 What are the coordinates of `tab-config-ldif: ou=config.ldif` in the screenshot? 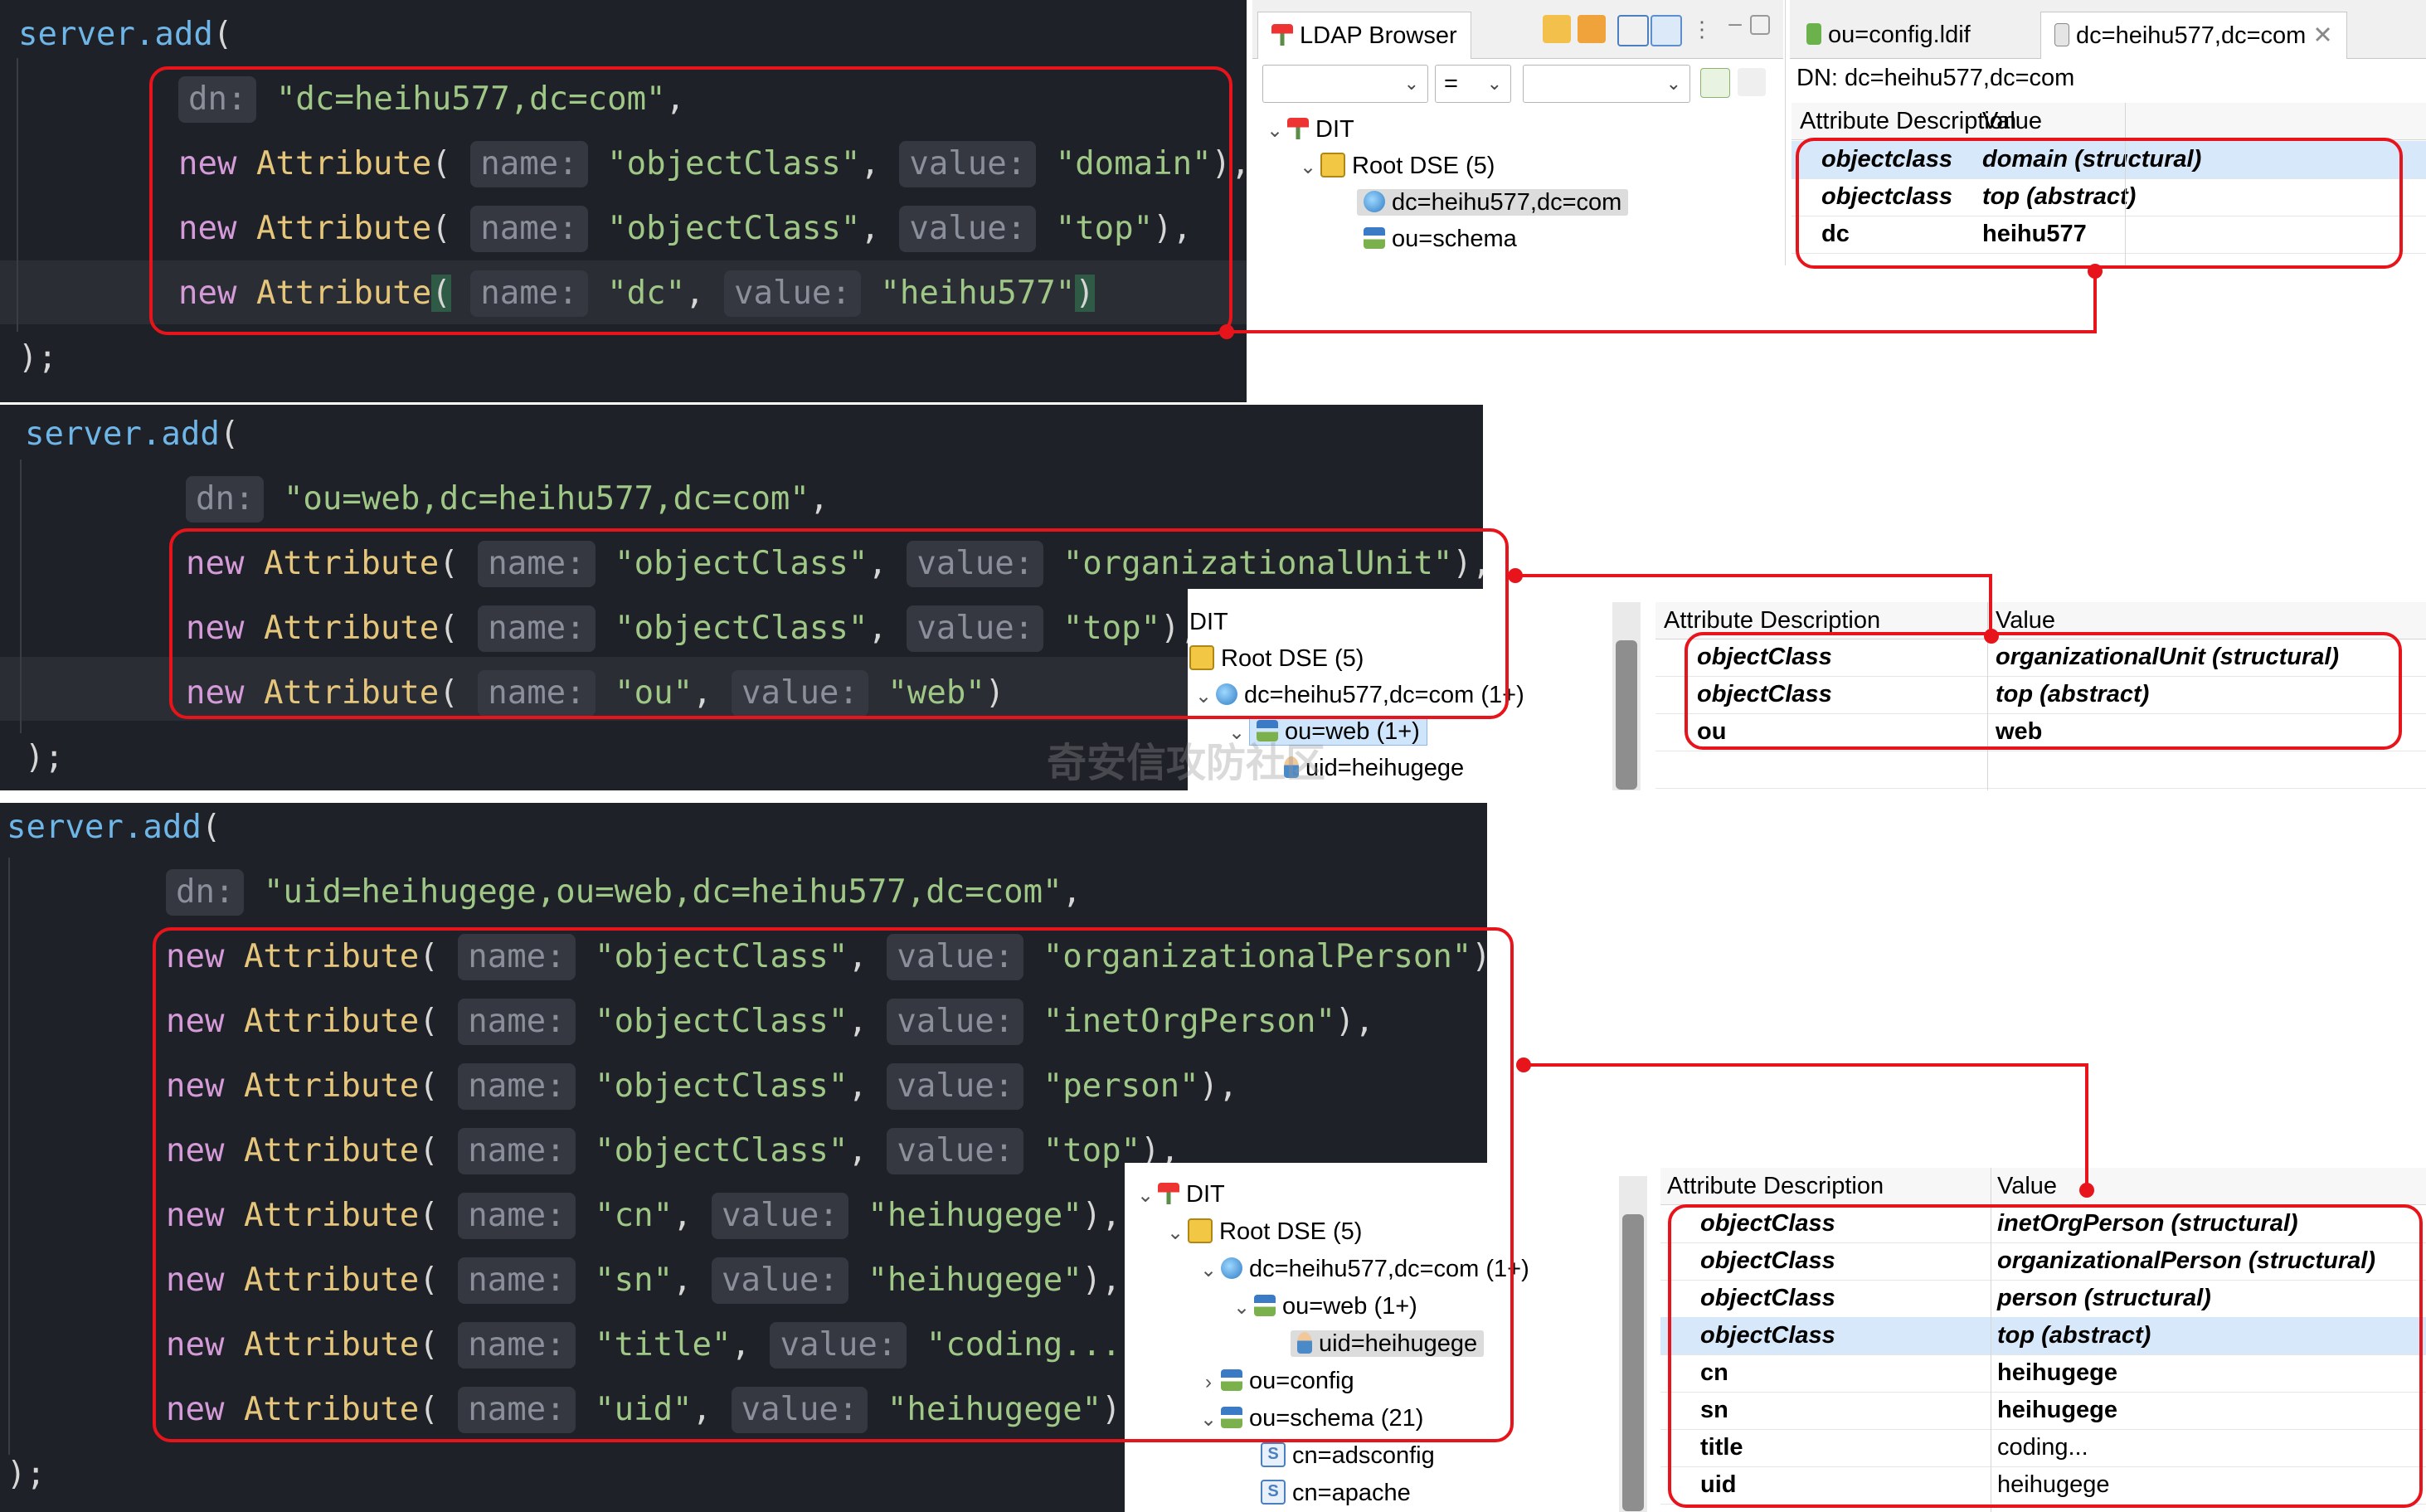 It's located at (1888, 35).